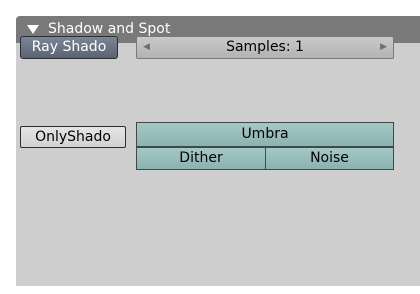  Describe the element at coordinates (265, 134) in the screenshot. I see `umbra-button: Umbra` at that location.